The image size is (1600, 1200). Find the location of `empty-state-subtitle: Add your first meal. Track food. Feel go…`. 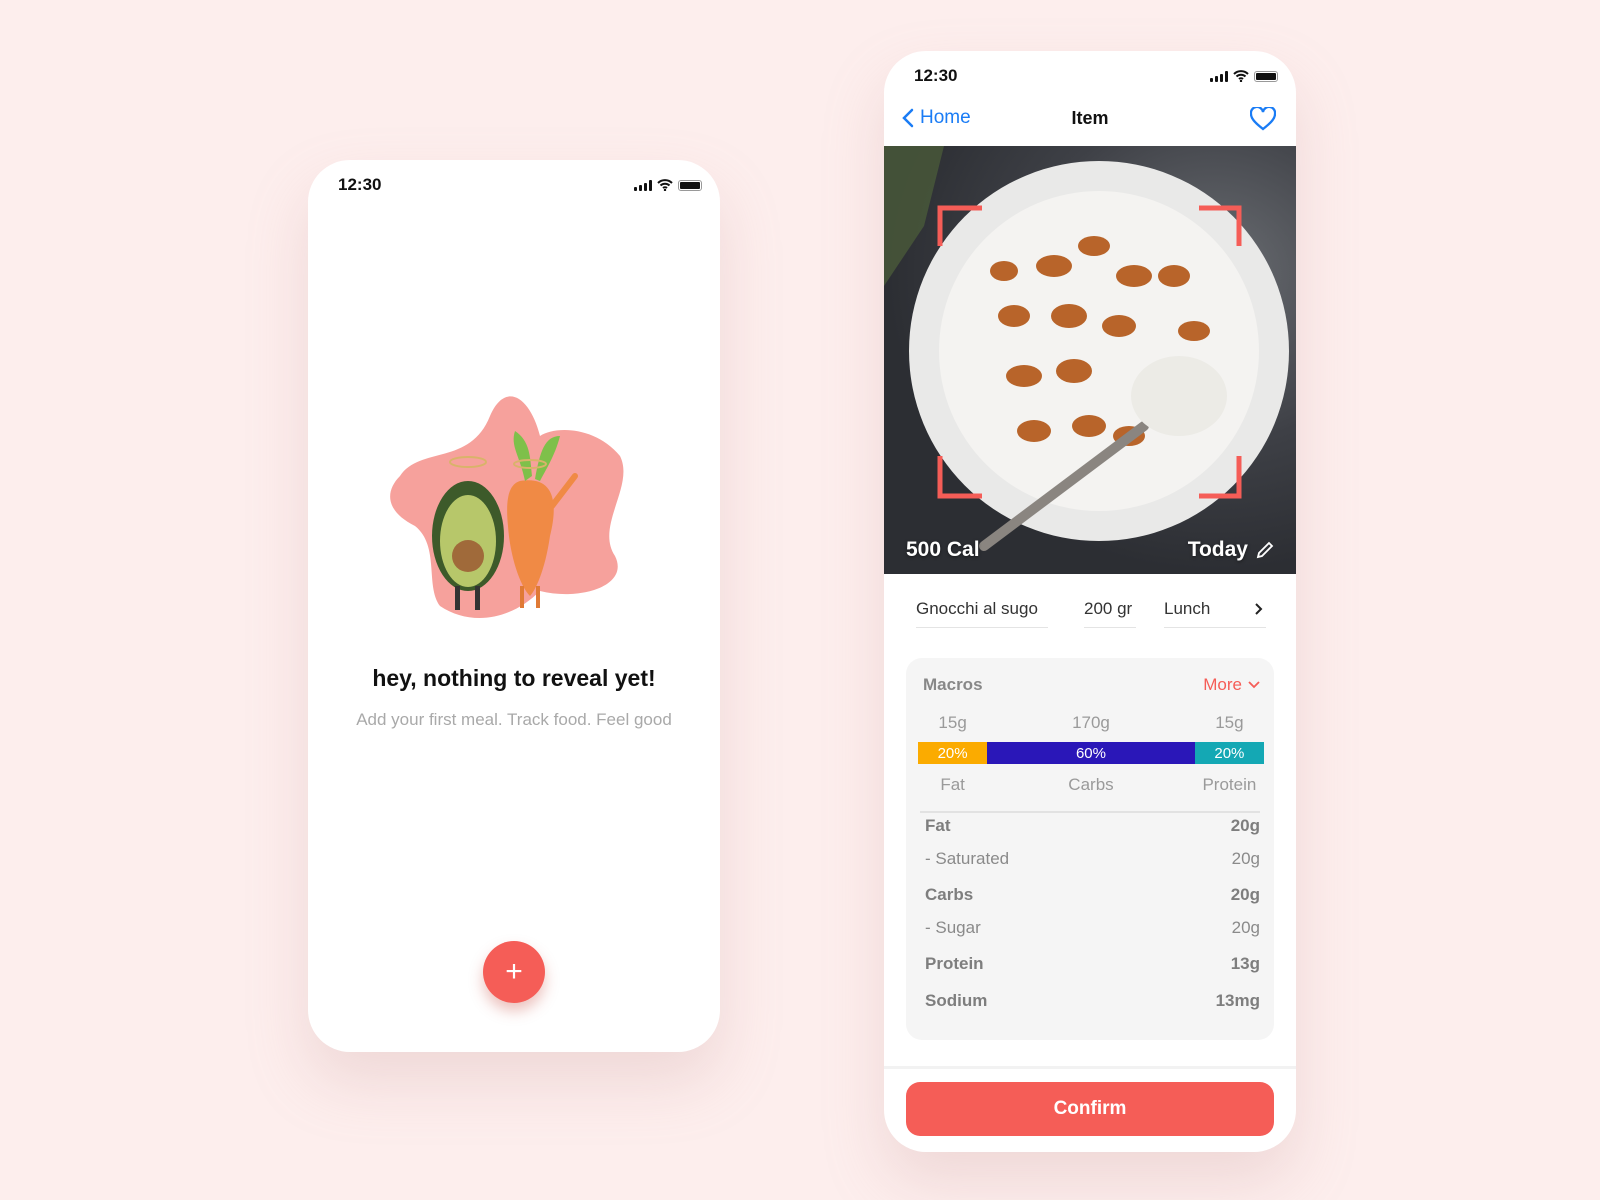

empty-state-subtitle: Add your first meal. Track food. Feel go… is located at coordinates (514, 719).